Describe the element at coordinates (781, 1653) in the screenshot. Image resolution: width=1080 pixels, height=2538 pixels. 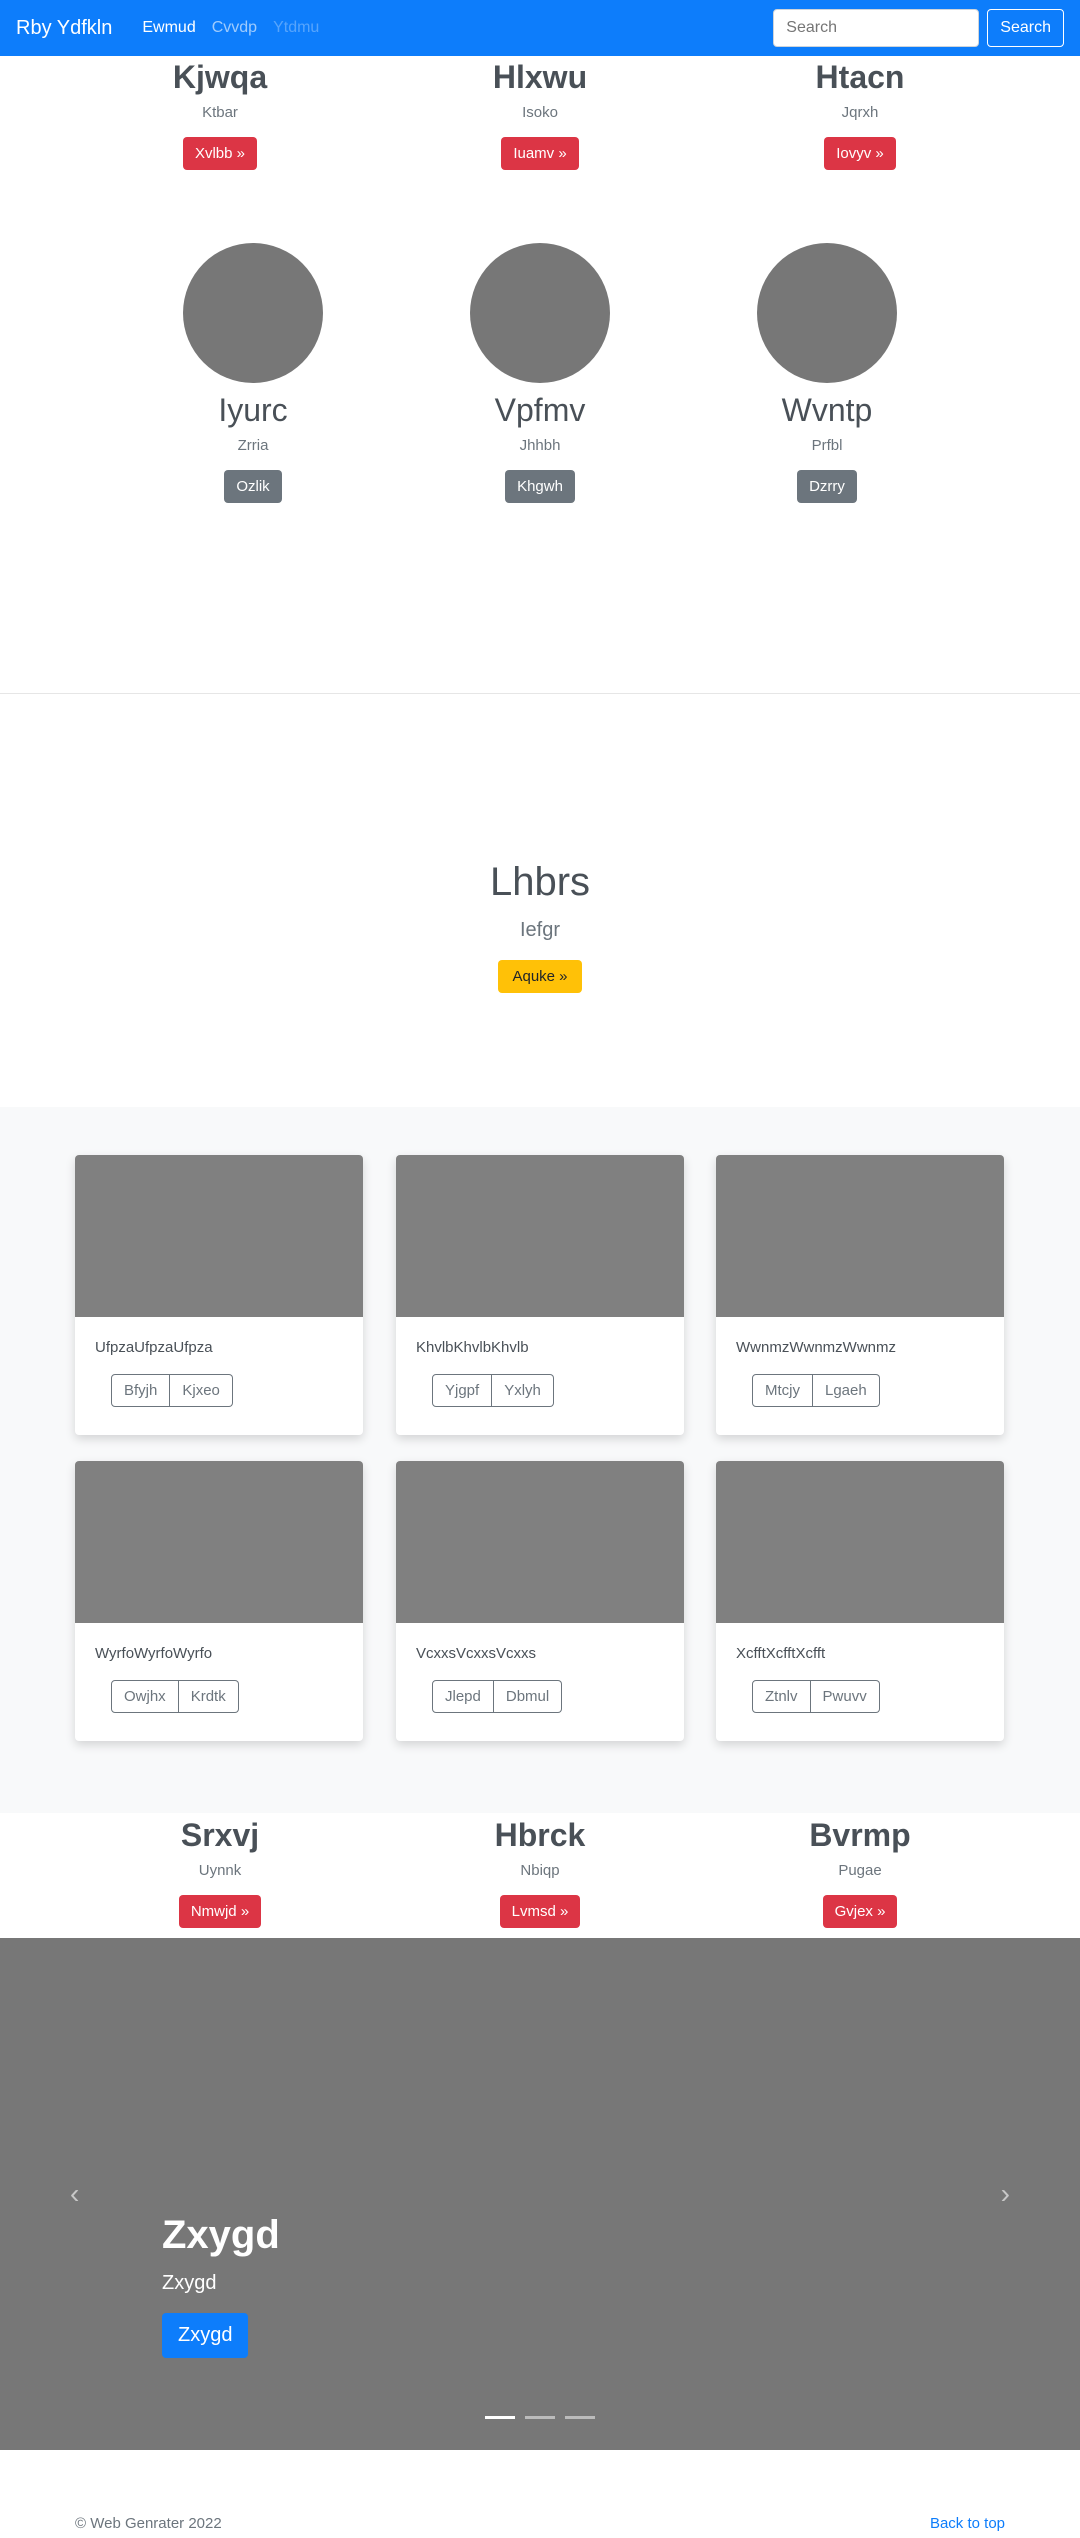
I see `card-text: XcfftXcfftXcfft` at that location.